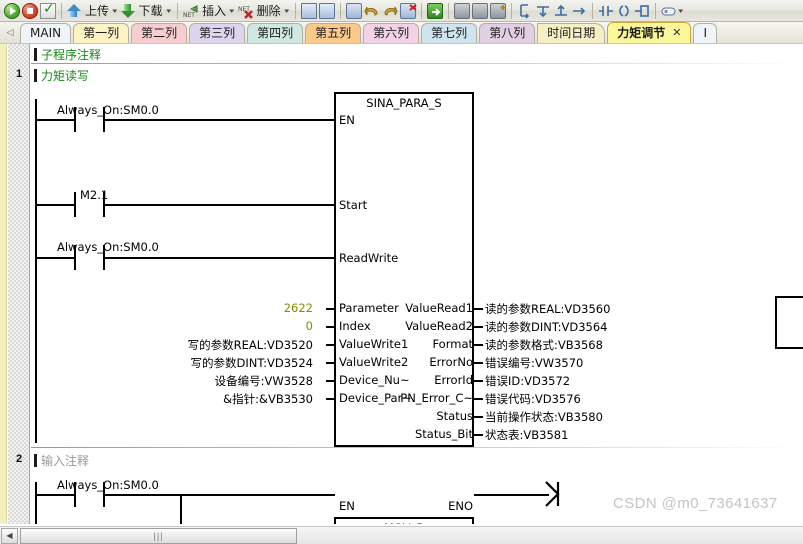  Describe the element at coordinates (480, 11) in the screenshot. I see `unlock-button` at that location.